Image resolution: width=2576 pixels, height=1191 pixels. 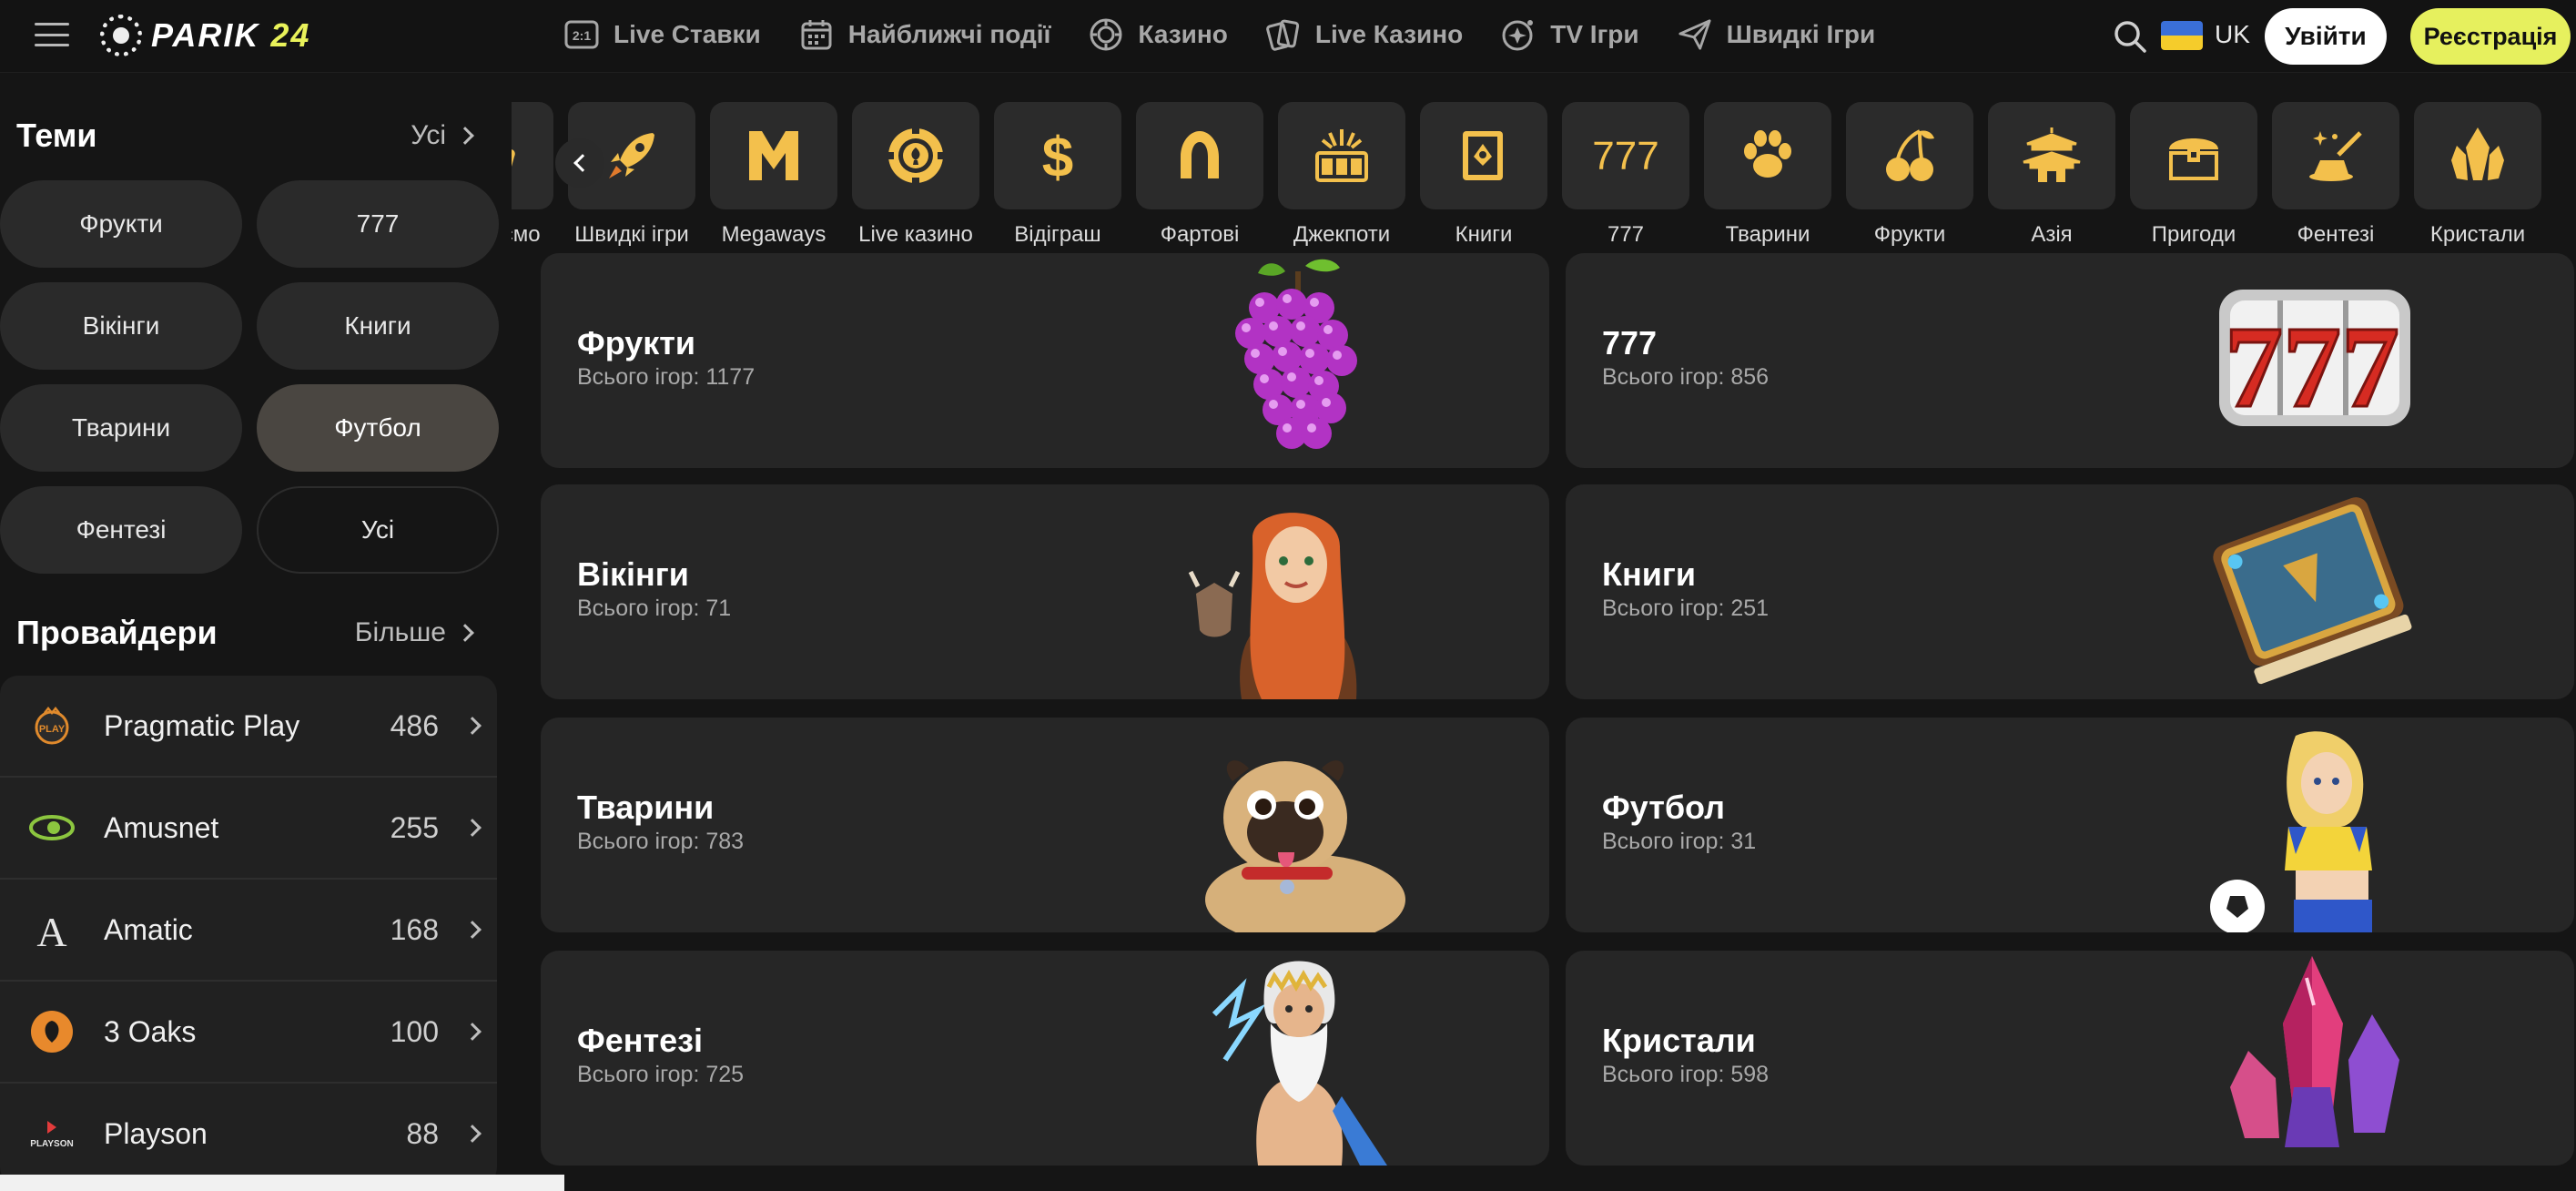 What do you see at coordinates (121, 428) in the screenshot?
I see `theme-pill: Тварини` at bounding box center [121, 428].